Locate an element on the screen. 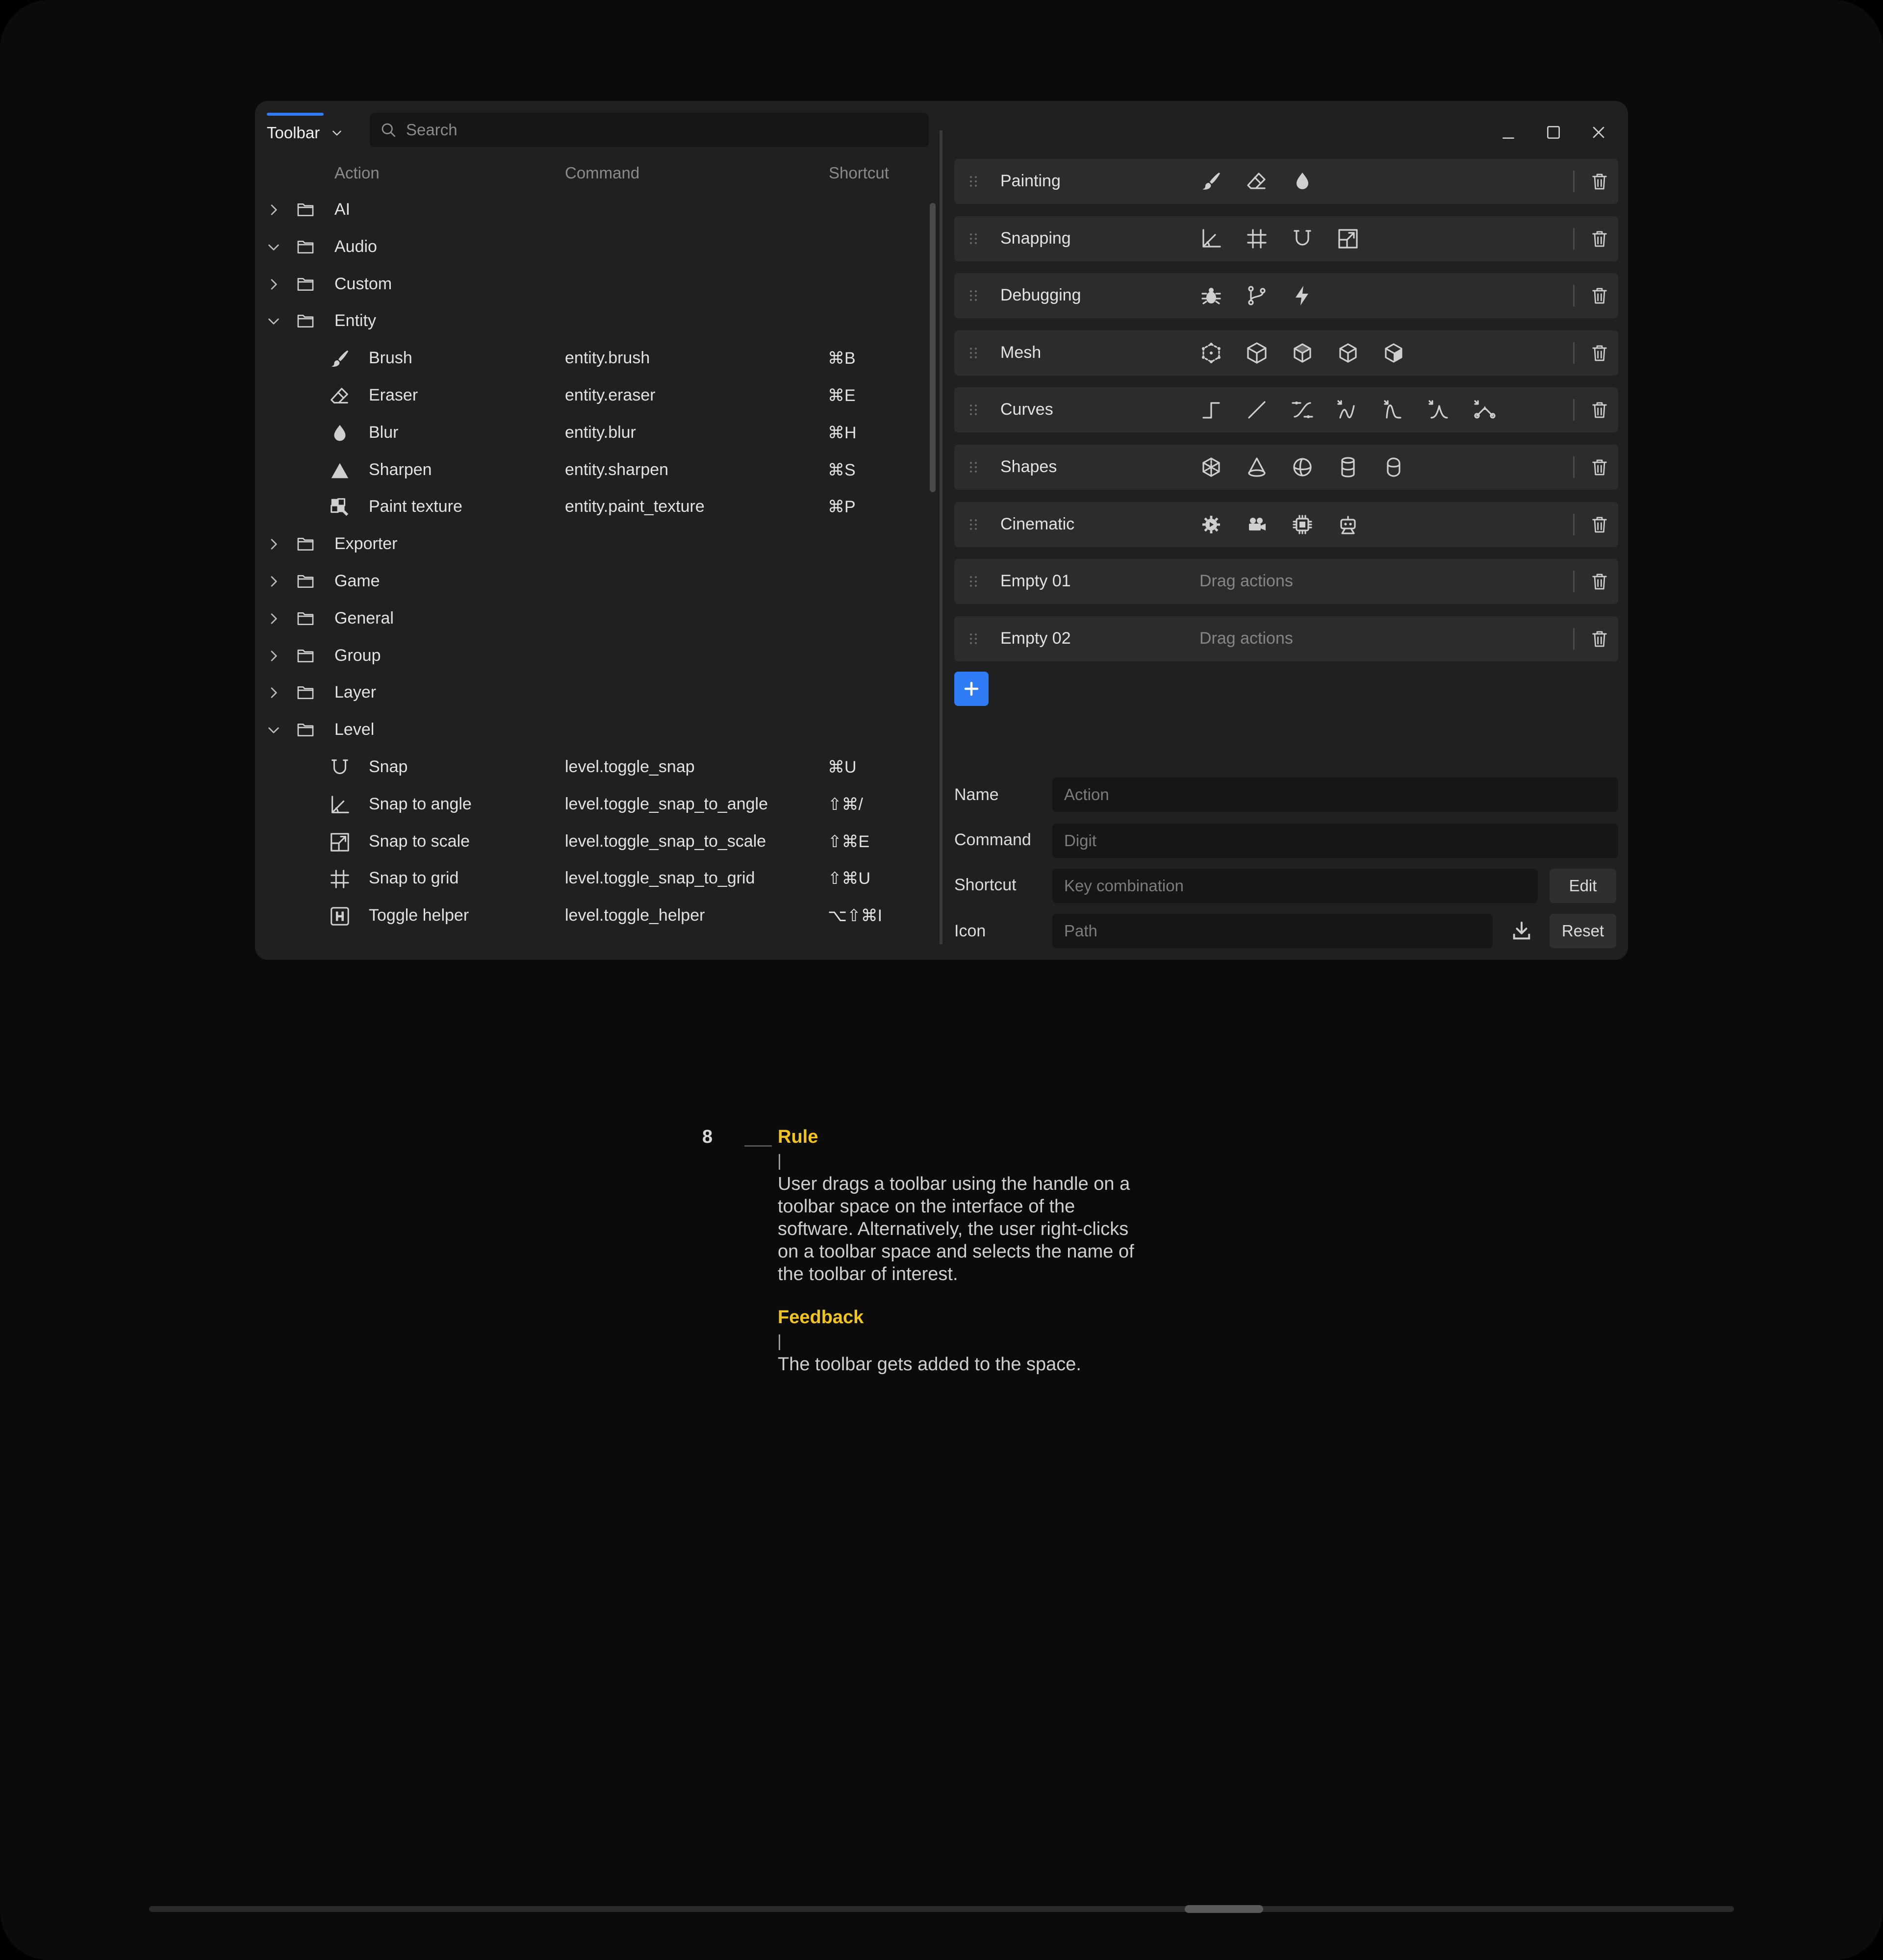 The height and width of the screenshot is (1960, 1883). column-header-shortcut: Shortcut is located at coordinates (859, 173).